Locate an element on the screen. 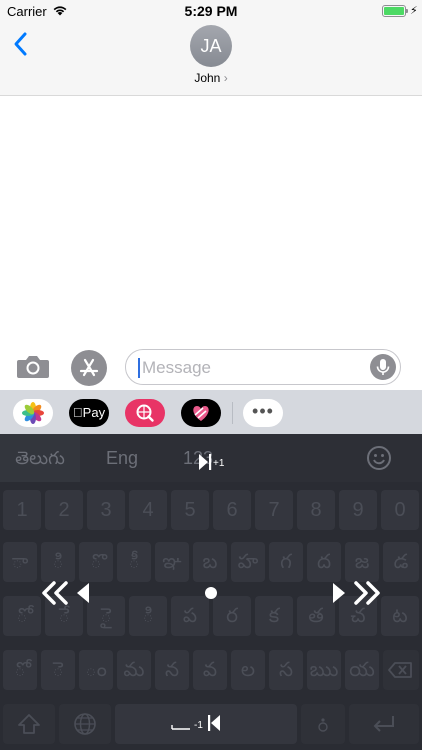  search-globe-icon is located at coordinates (145, 413).